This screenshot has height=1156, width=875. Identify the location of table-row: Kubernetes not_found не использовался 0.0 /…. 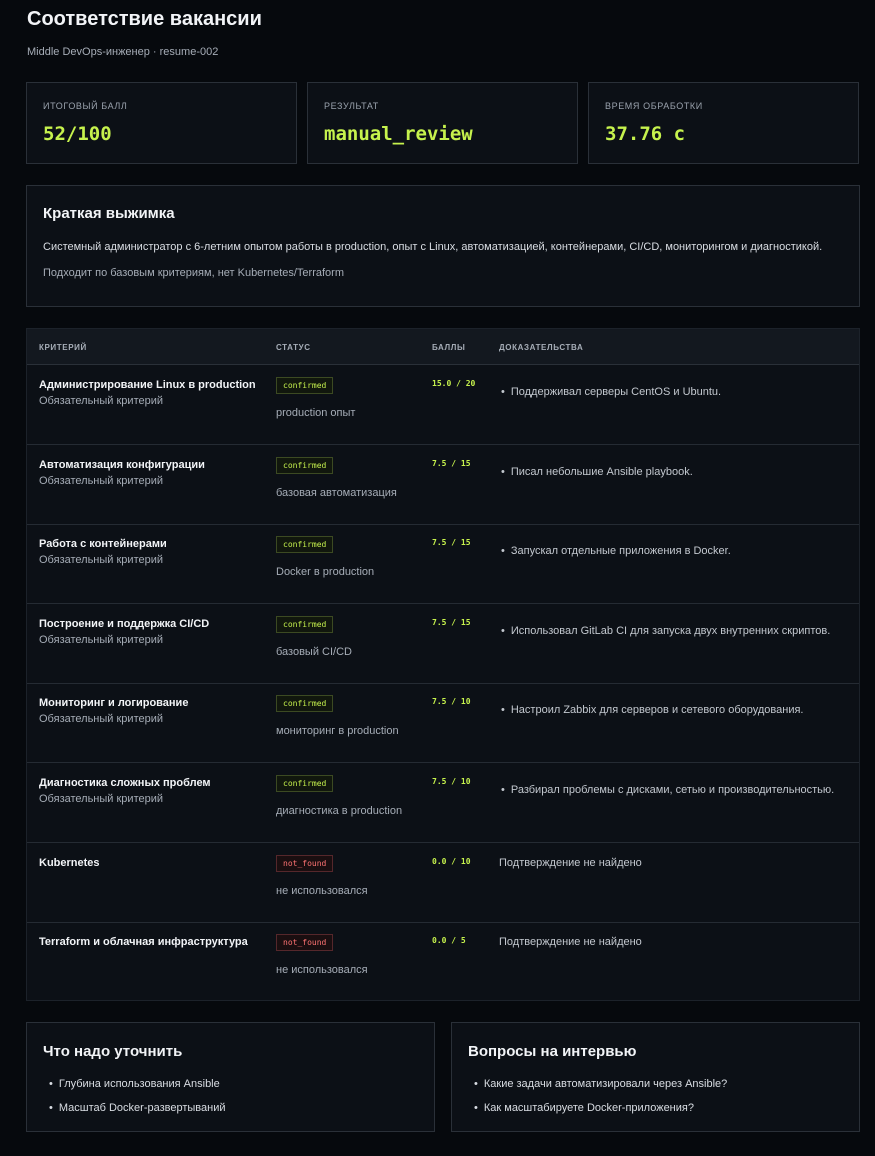
(443, 883).